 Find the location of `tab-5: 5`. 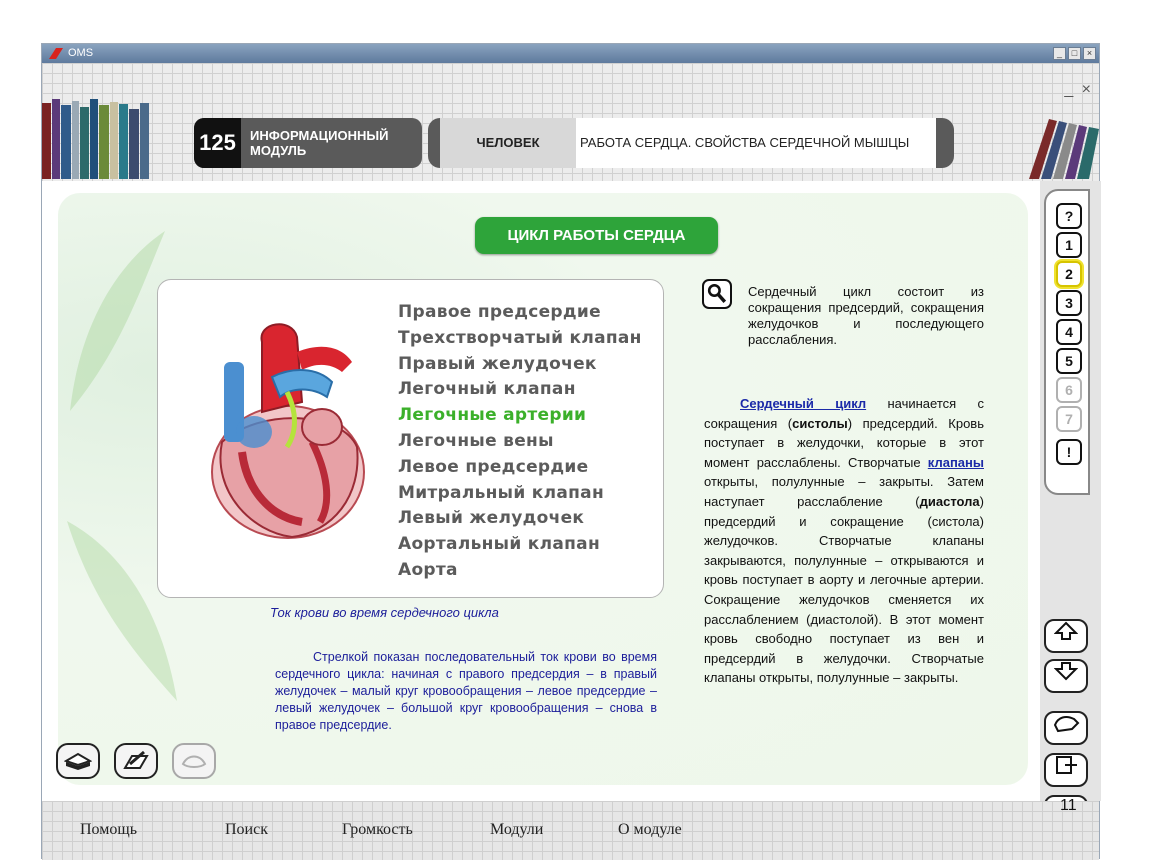

tab-5: 5 is located at coordinates (1069, 361).